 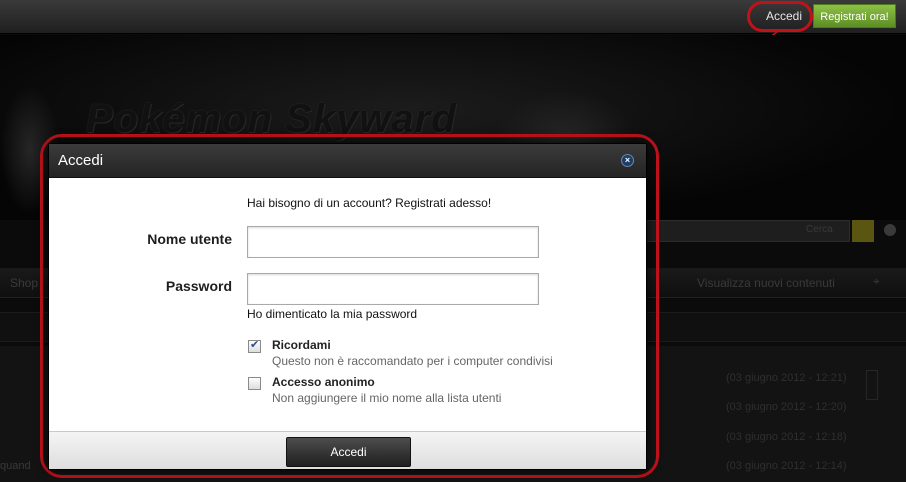 What do you see at coordinates (319, 203) in the screenshot?
I see `need-account-text: Hai bisogno di un account?` at bounding box center [319, 203].